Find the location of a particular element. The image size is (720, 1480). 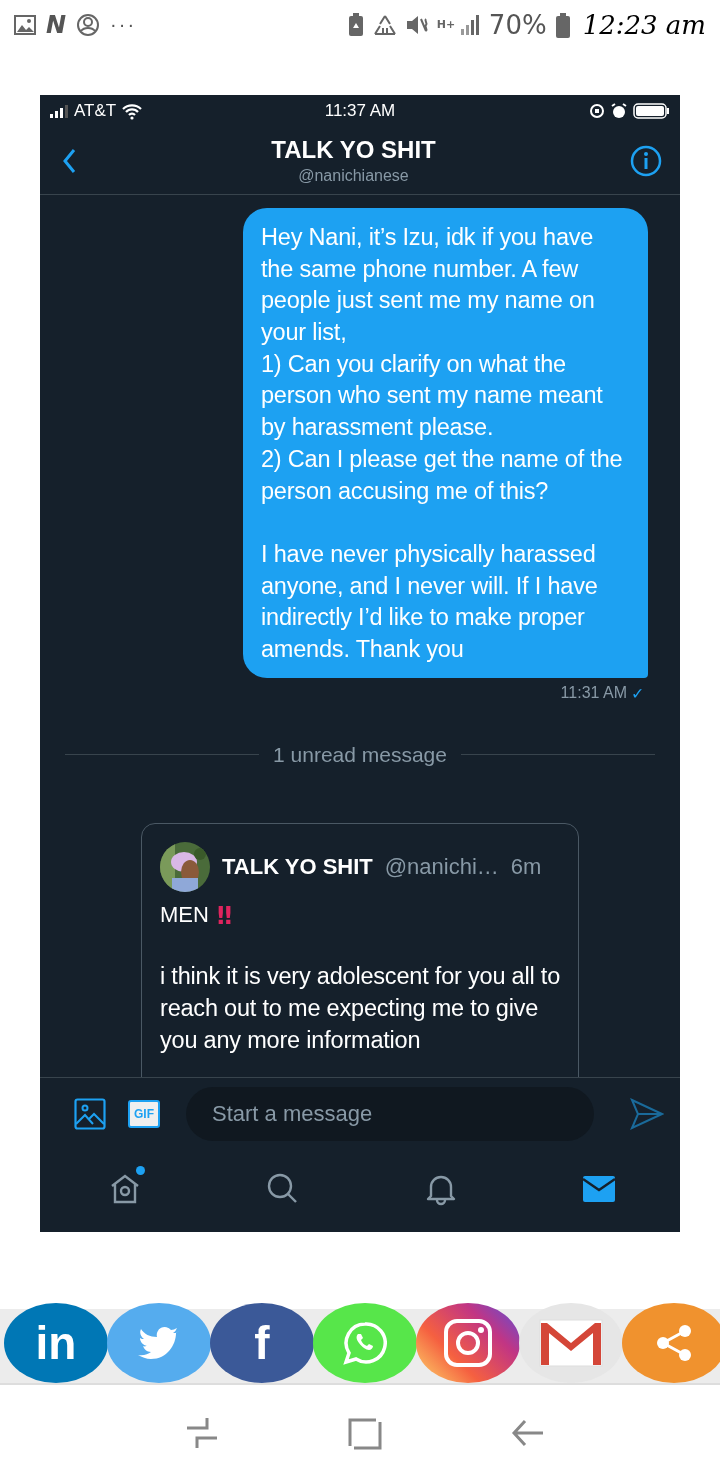

tweet-age: 6m is located at coordinates (526, 866).